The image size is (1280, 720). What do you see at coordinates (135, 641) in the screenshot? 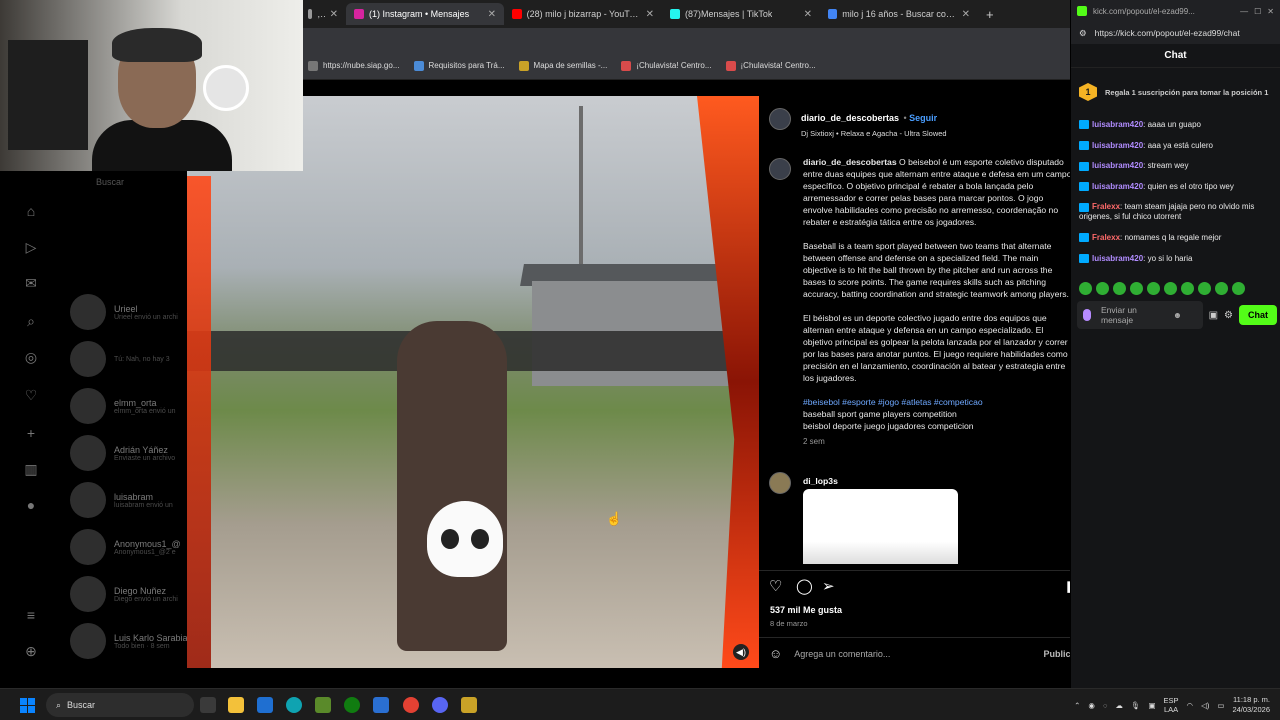
I see `dm-thread: Luis Karlo Sarabia Todo bien · 8 sem` at bounding box center [135, 641].